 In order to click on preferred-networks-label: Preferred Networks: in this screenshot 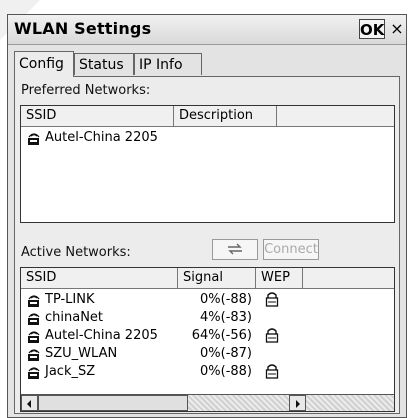, I will do `click(86, 90)`.